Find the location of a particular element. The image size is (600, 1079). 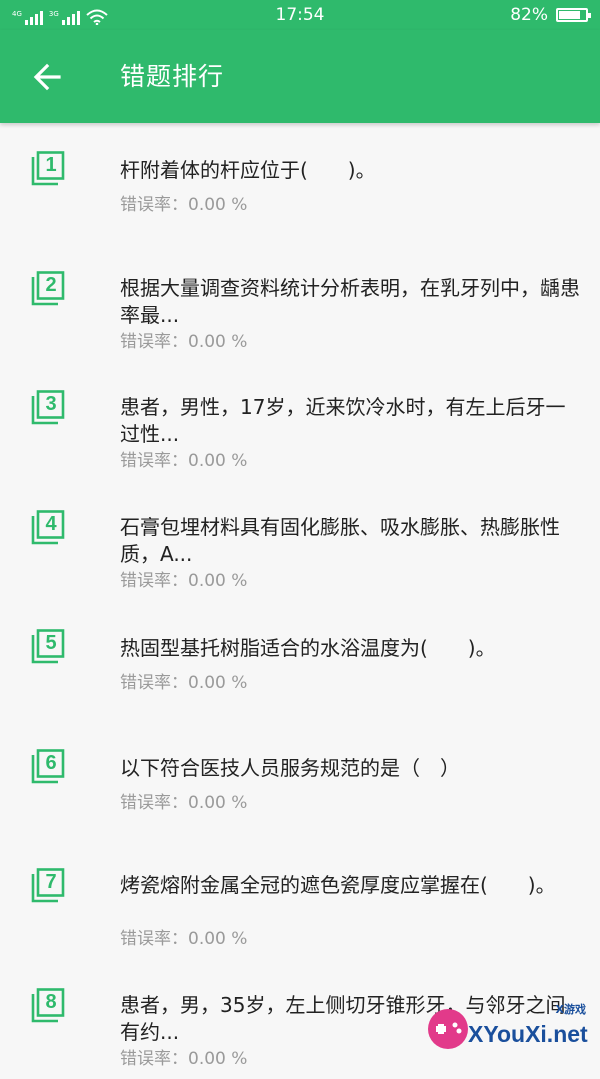

back-button is located at coordinates (47, 77).